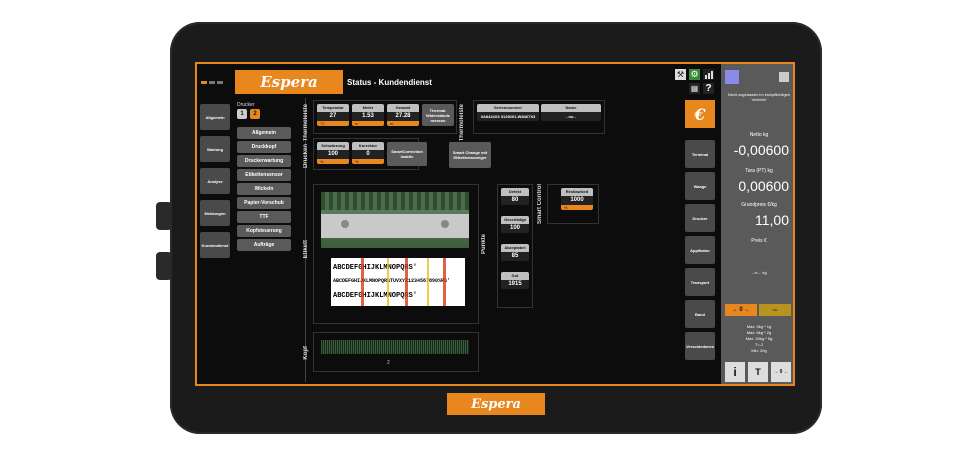 The image size is (980, 457). I want to click on punkte-geschaedigt: Geschädigt 100, so click(515, 224).